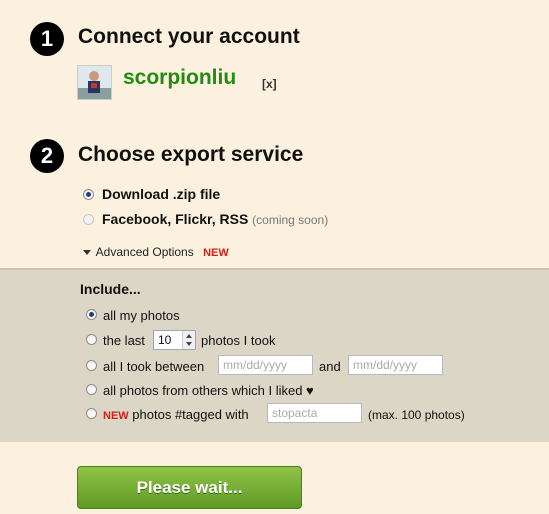  What do you see at coordinates (141, 315) in the screenshot?
I see `include-all-label: all my photos` at bounding box center [141, 315].